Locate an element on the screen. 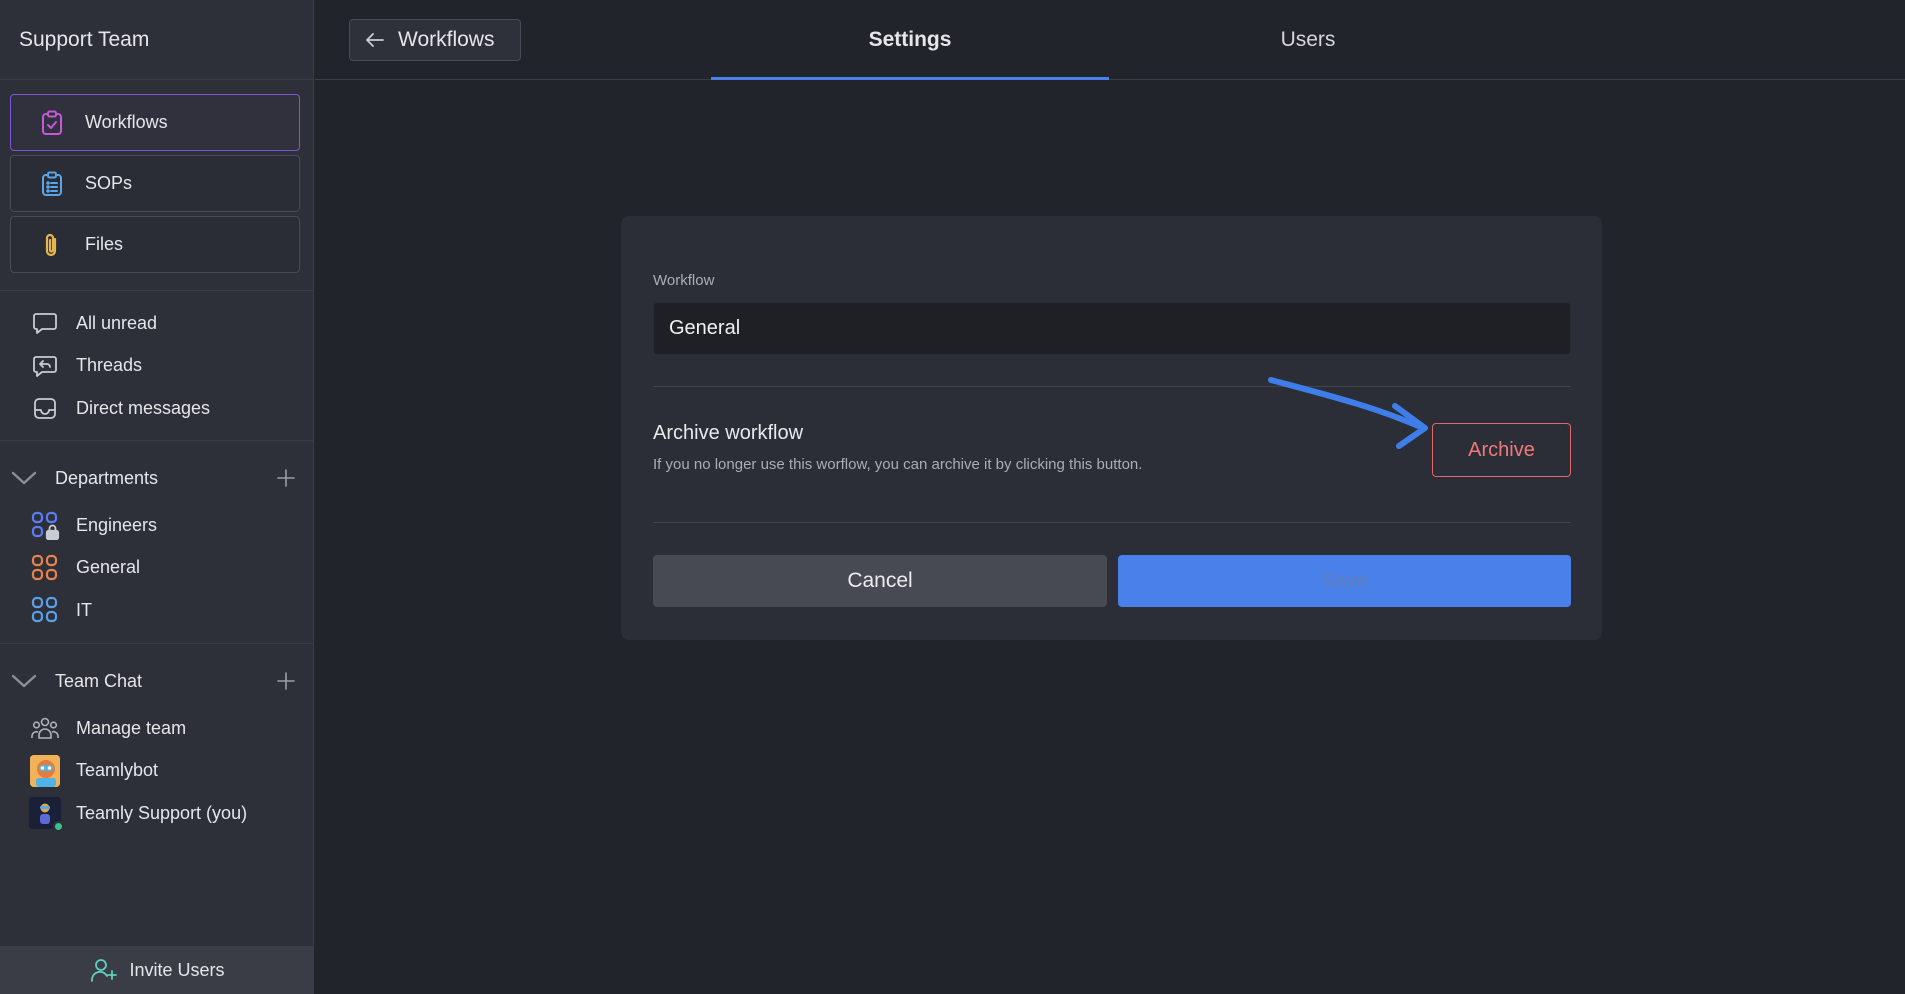 This screenshot has width=1905, height=994. active-tab-indicator is located at coordinates (910, 78).